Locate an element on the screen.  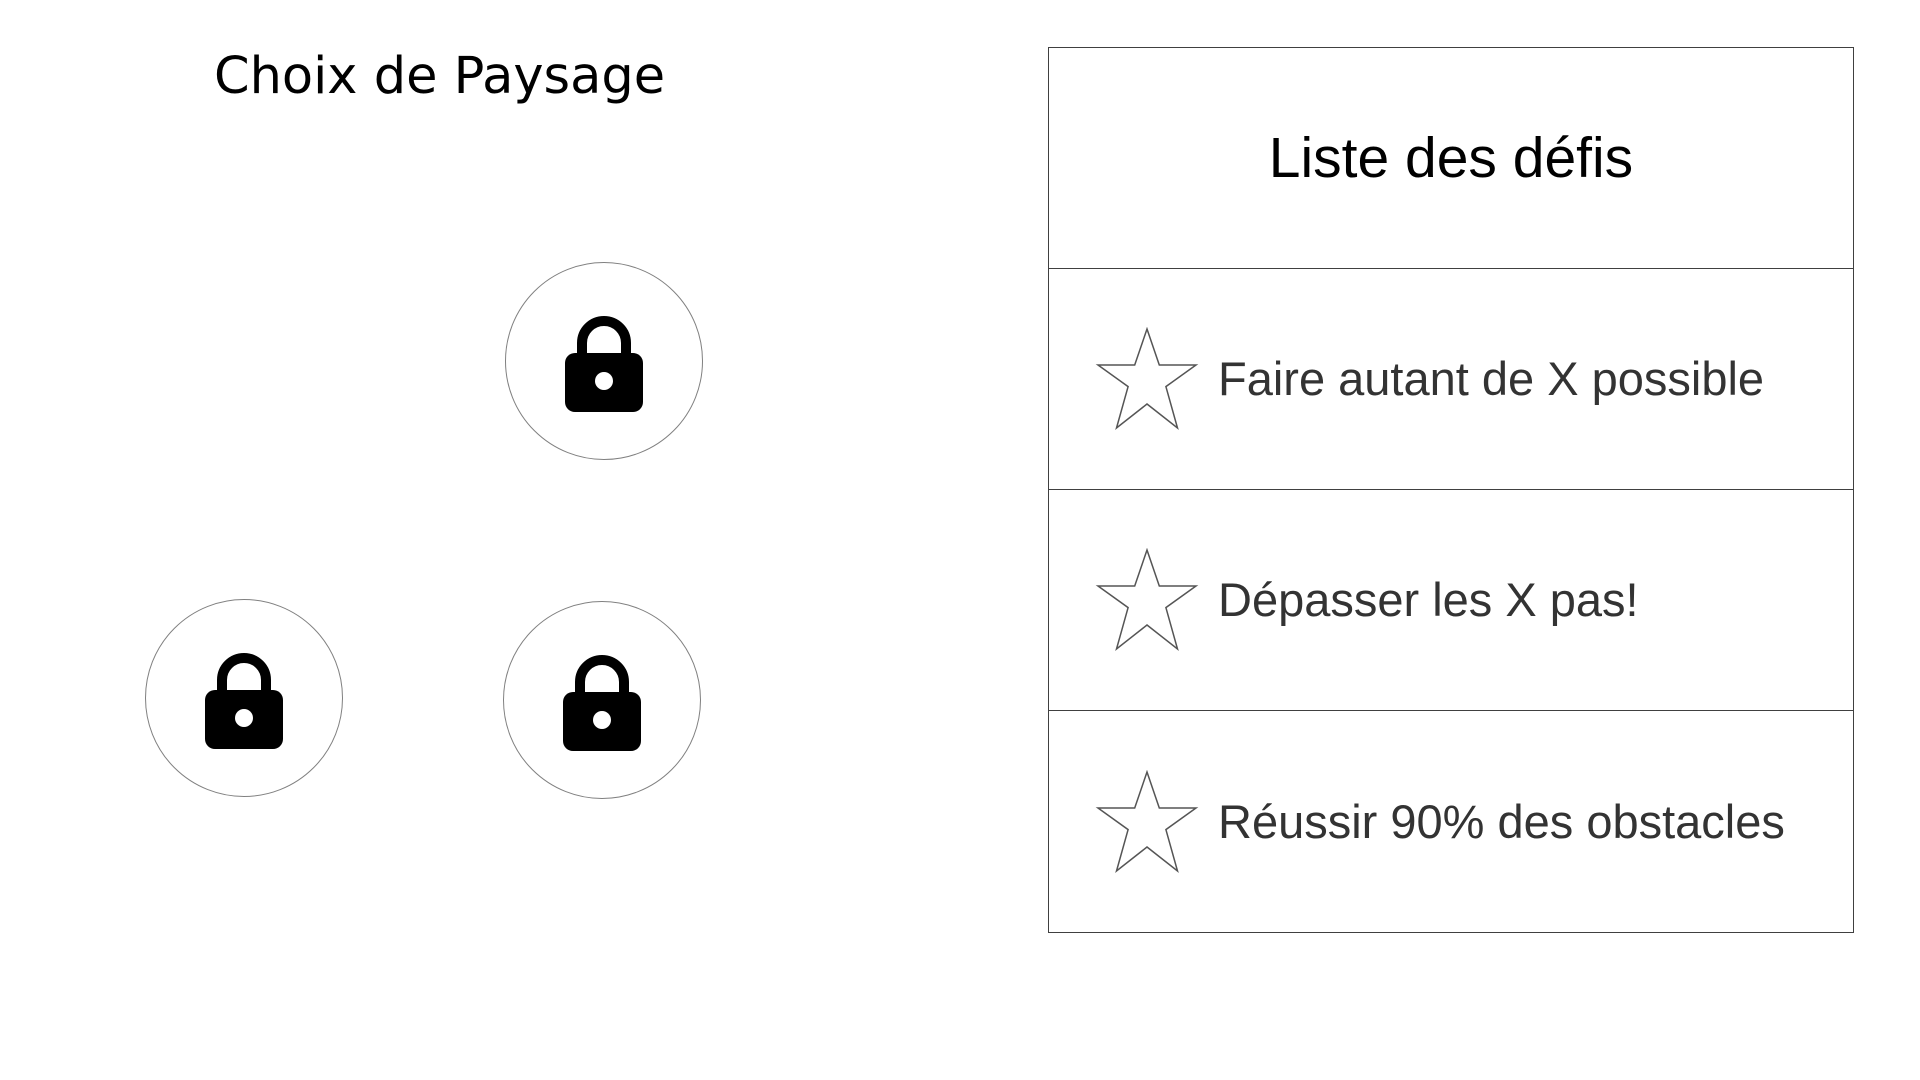
challenge-item-2: Dépasser les X pas! is located at coordinates (1451, 600).